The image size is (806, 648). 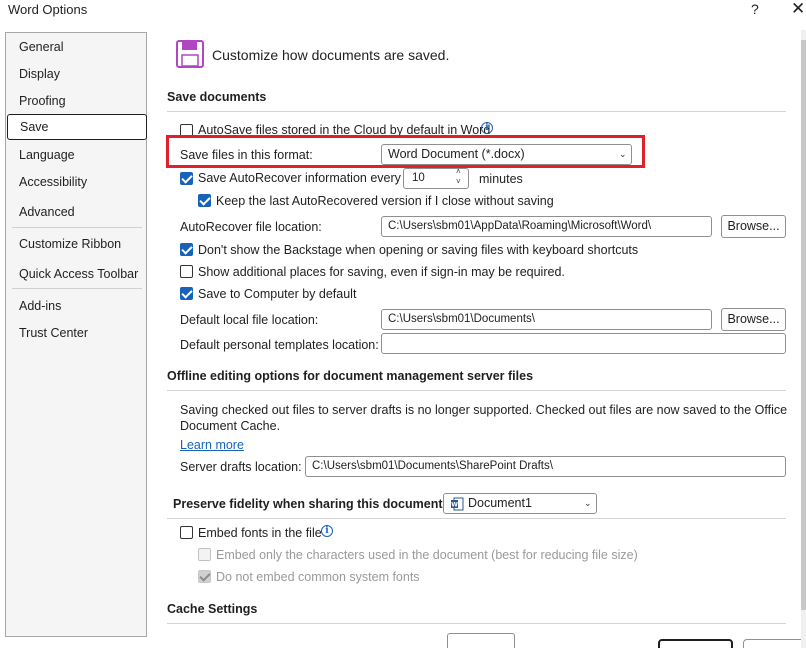 What do you see at coordinates (249, 320) in the screenshot?
I see `default-local-location-label: Default local file location:` at bounding box center [249, 320].